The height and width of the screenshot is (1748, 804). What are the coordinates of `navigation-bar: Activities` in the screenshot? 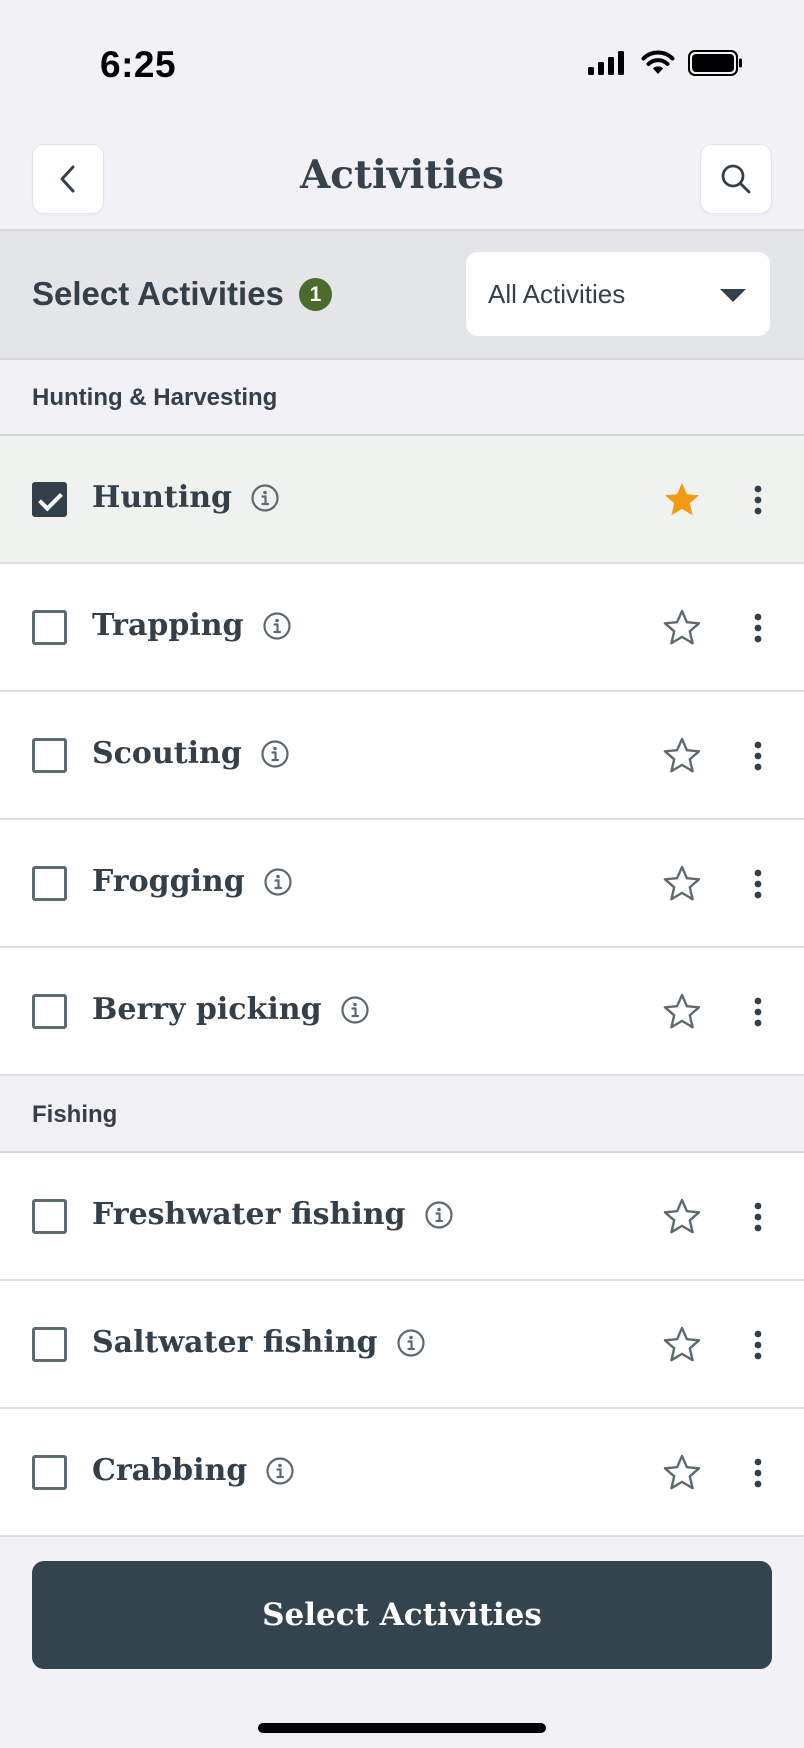 It's located at (402, 180).